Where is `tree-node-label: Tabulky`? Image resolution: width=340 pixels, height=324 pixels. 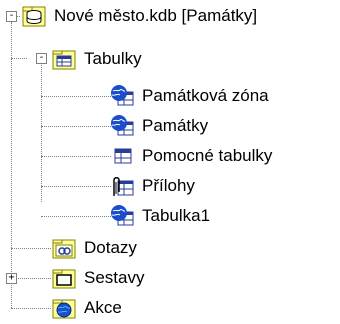 tree-node-label: Tabulky is located at coordinates (113, 58).